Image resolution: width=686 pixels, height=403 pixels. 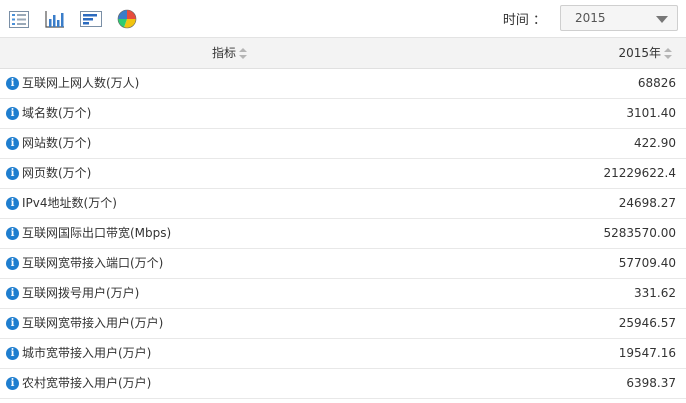 I want to click on table-row: i IPv4地址数(万个) 24698.27, so click(x=343, y=204).